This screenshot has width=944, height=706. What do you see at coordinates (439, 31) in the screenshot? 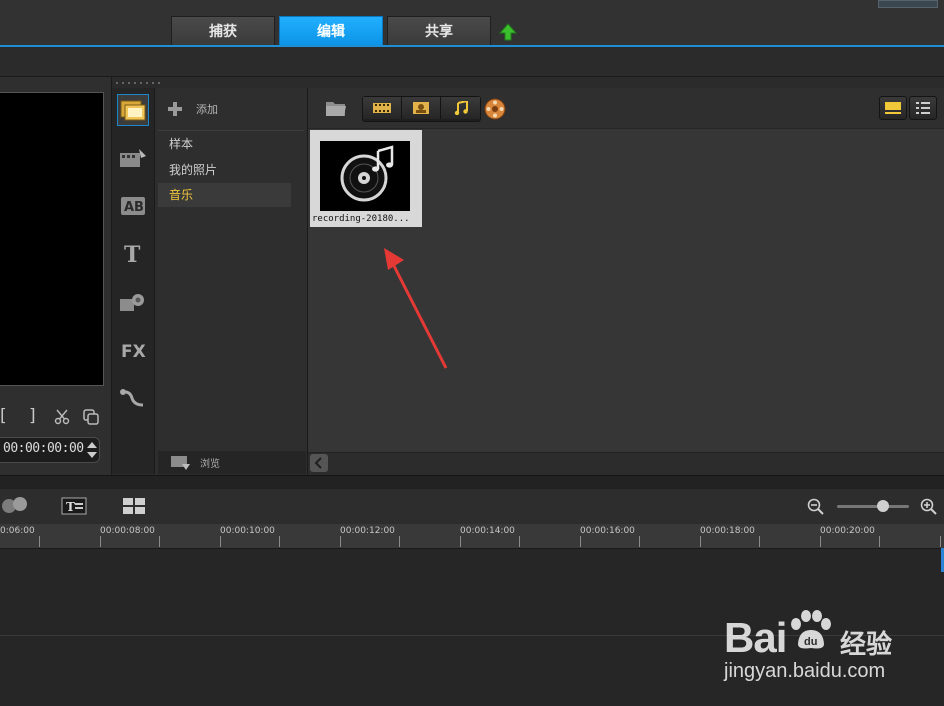
I see `tab-share: 共享` at bounding box center [439, 31].